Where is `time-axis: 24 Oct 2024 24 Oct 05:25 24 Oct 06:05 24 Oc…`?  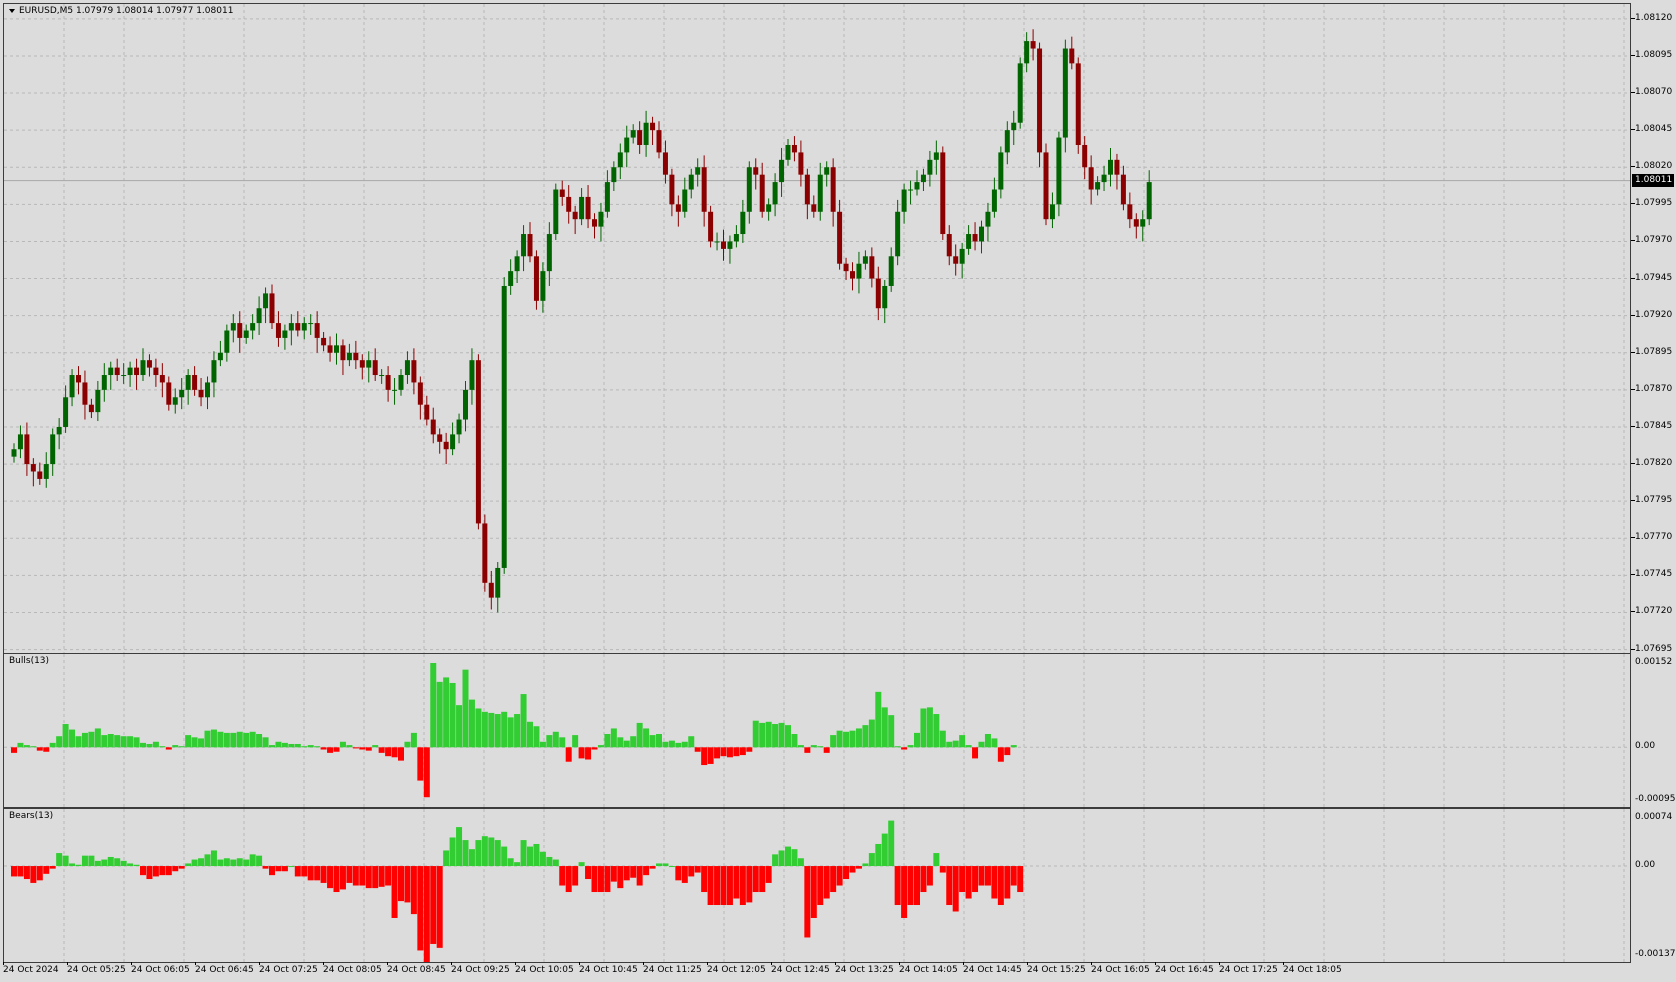 time-axis: 24 Oct 2024 24 Oct 05:25 24 Oct 06:05 24 Oc… is located at coordinates (815, 972).